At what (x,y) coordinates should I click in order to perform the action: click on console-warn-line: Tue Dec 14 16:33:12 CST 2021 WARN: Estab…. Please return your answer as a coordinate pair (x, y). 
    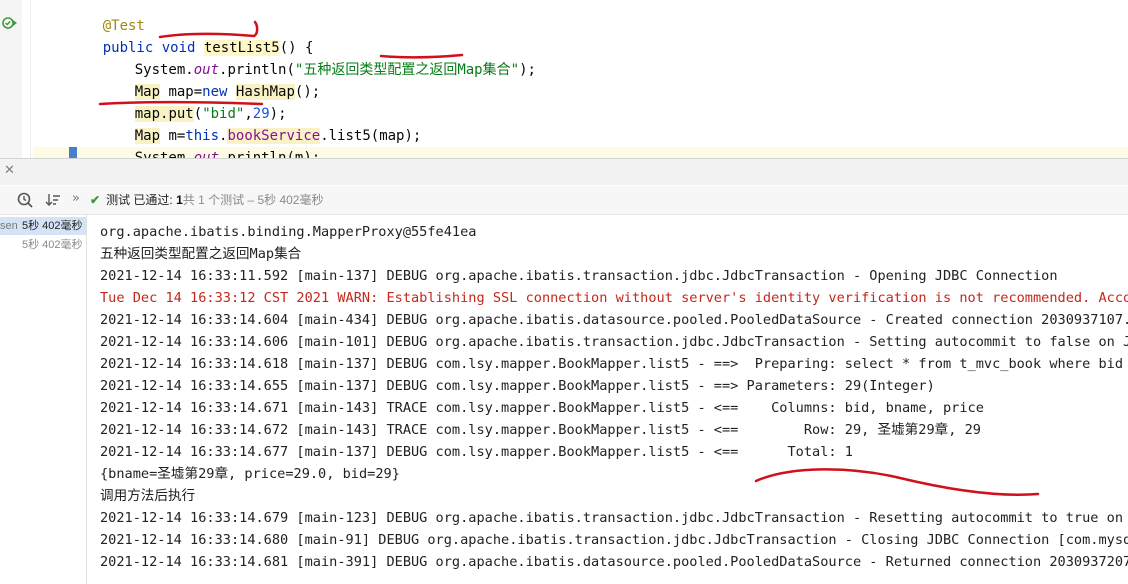
    Looking at the image, I should click on (614, 298).